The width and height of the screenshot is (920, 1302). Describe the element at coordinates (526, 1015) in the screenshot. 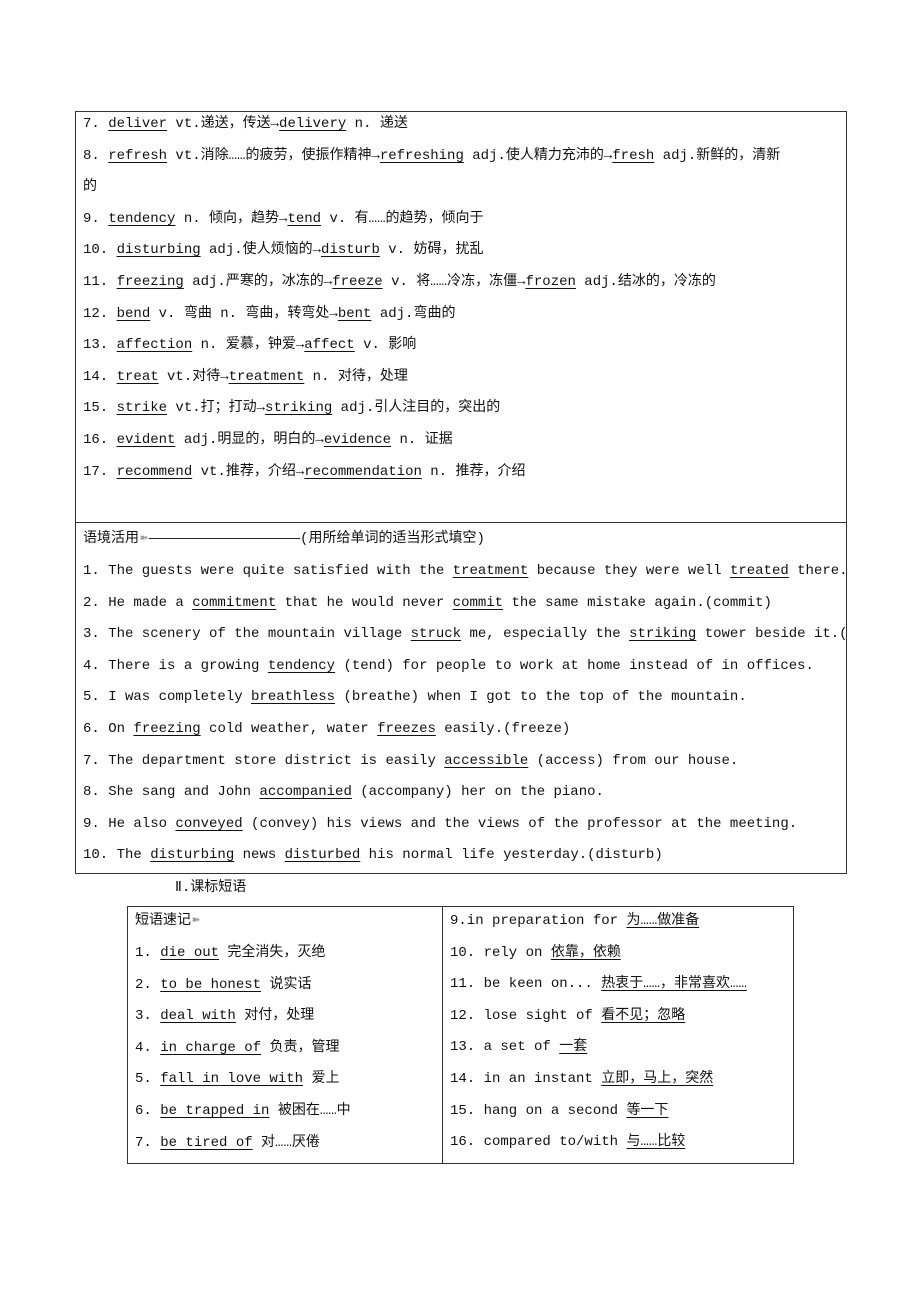

I see `text: 12. lose sight of` at that location.